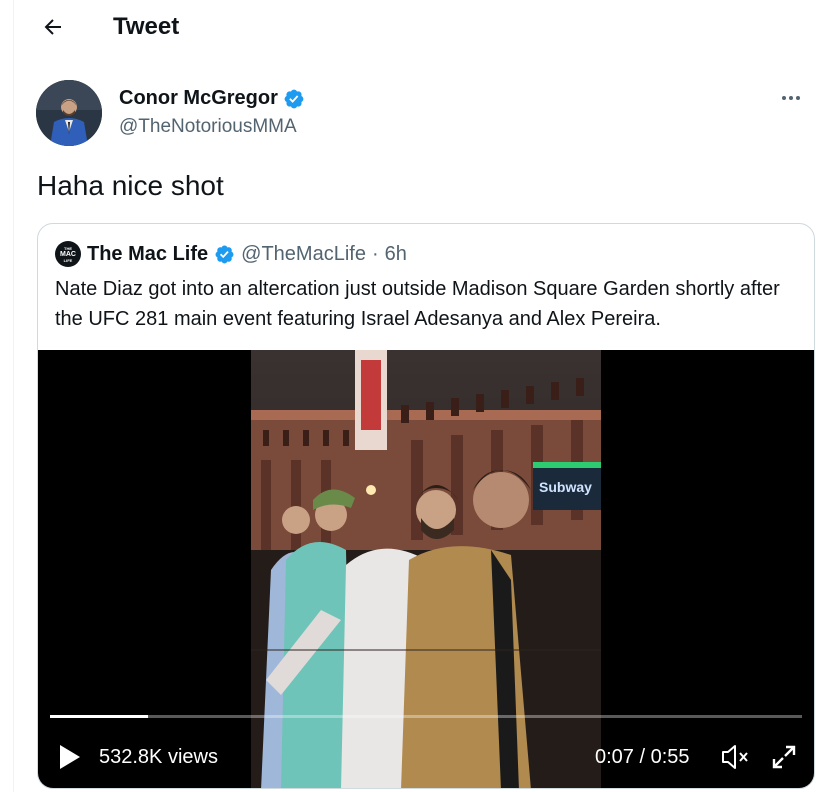 This screenshot has width=816, height=792. What do you see at coordinates (130, 185) in the screenshot?
I see `tweet-text: Haha nice shot` at bounding box center [130, 185].